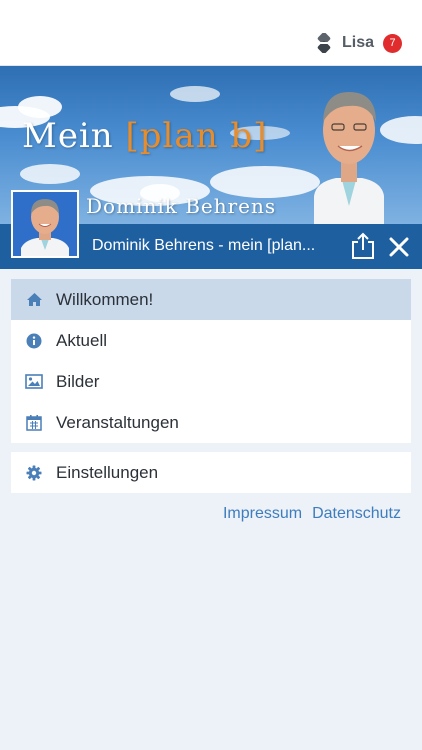 This screenshot has height=750, width=422. What do you see at coordinates (307, 514) in the screenshot?
I see `footer-links: Impressum Datenschutz` at bounding box center [307, 514].